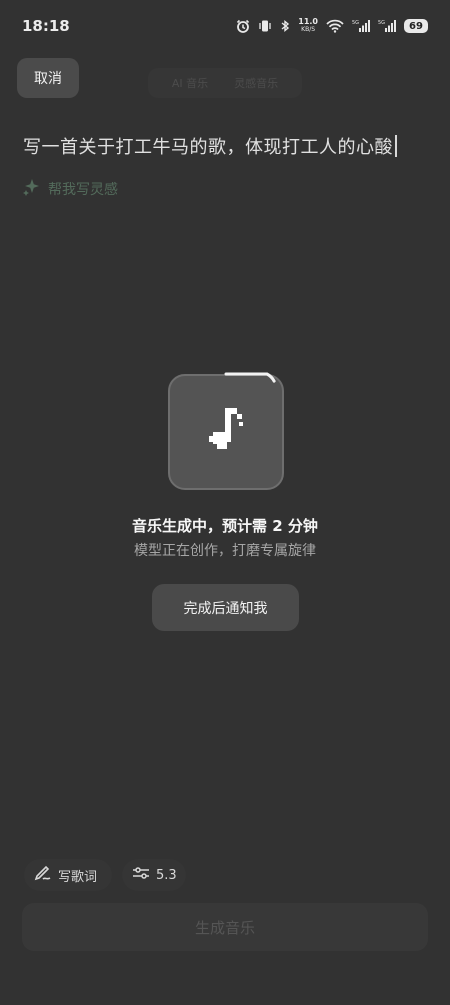 The height and width of the screenshot is (1005, 450). I want to click on generation-progress-arc, so click(250, 377).